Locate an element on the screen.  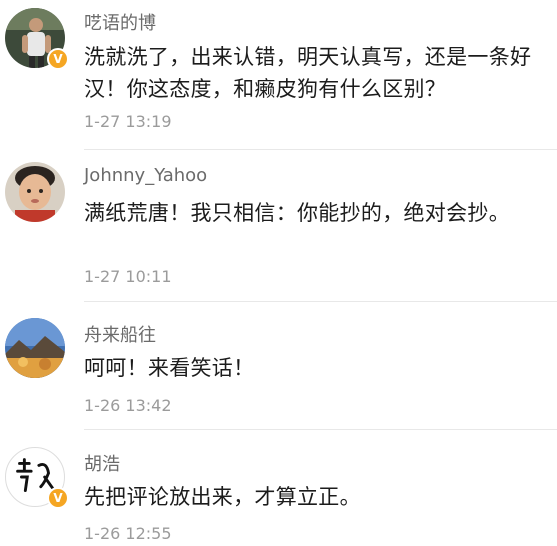
comment-timestamp: 1-27 10:11 is located at coordinates (128, 276).